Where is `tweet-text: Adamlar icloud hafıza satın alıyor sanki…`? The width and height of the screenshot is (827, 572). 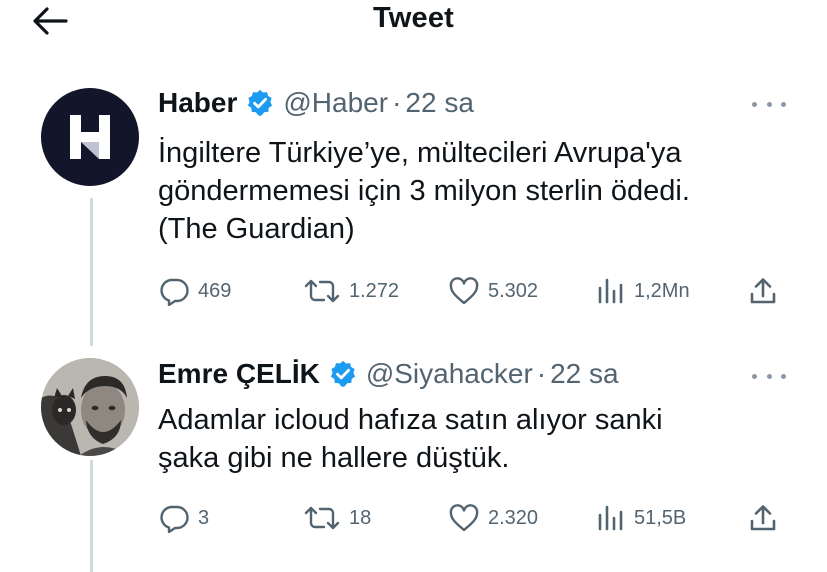 tweet-text: Adamlar icloud hafıza satın alıyor sanki… is located at coordinates (478, 439).